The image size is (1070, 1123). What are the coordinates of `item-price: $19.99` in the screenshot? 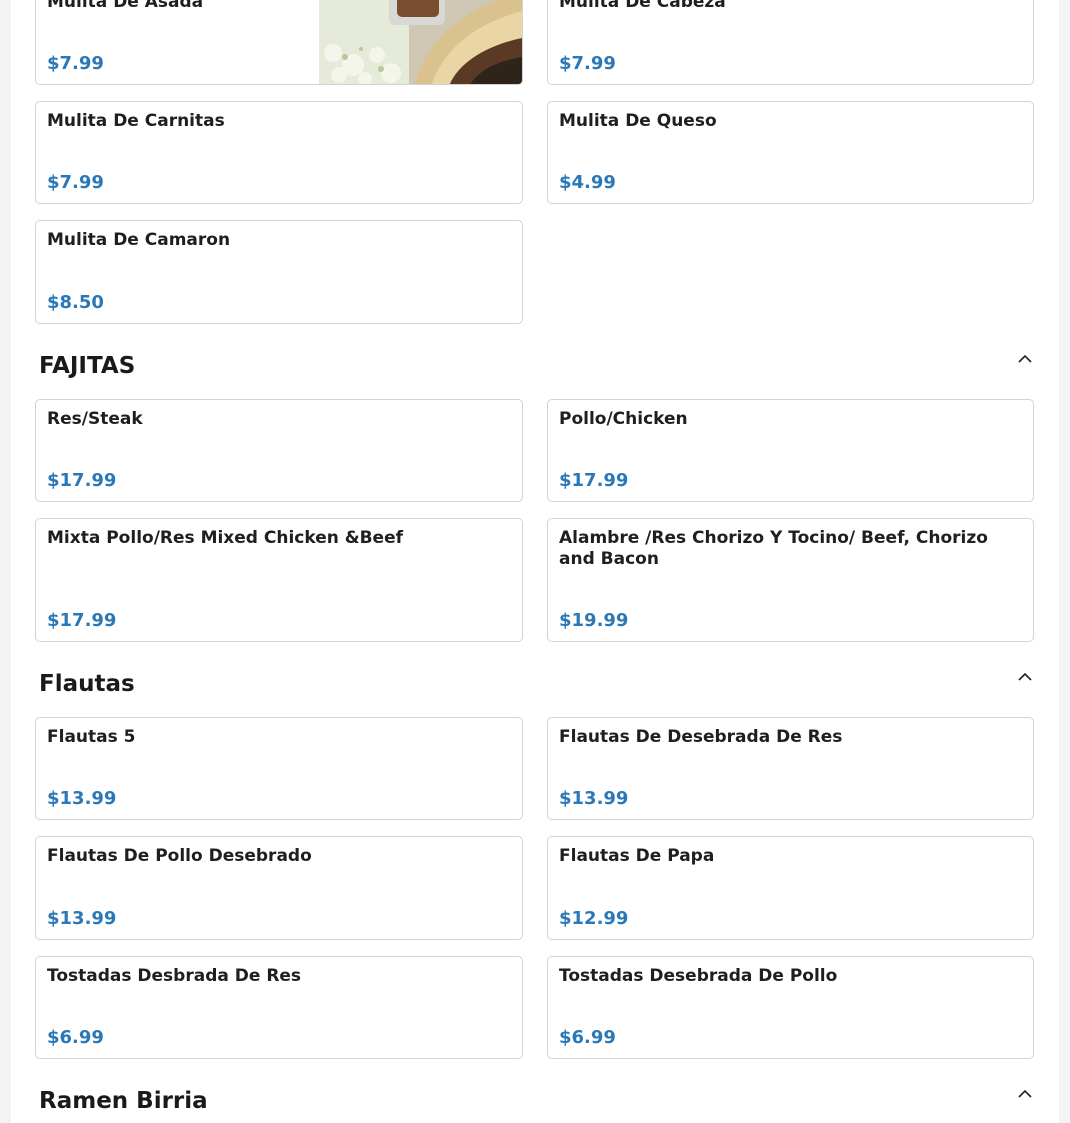 It's located at (594, 620).